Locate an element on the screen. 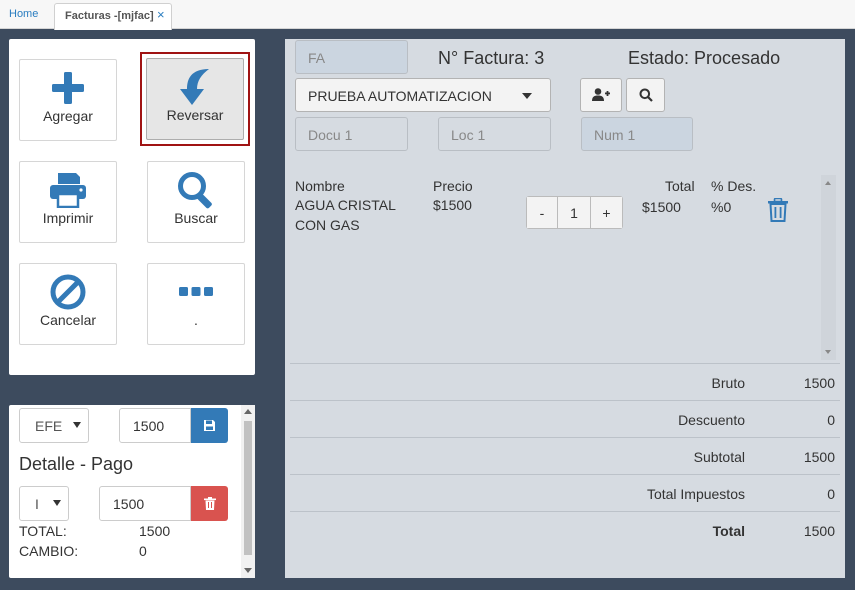  summary-row-subtotal: Subtotal 1500 is located at coordinates (565, 455).